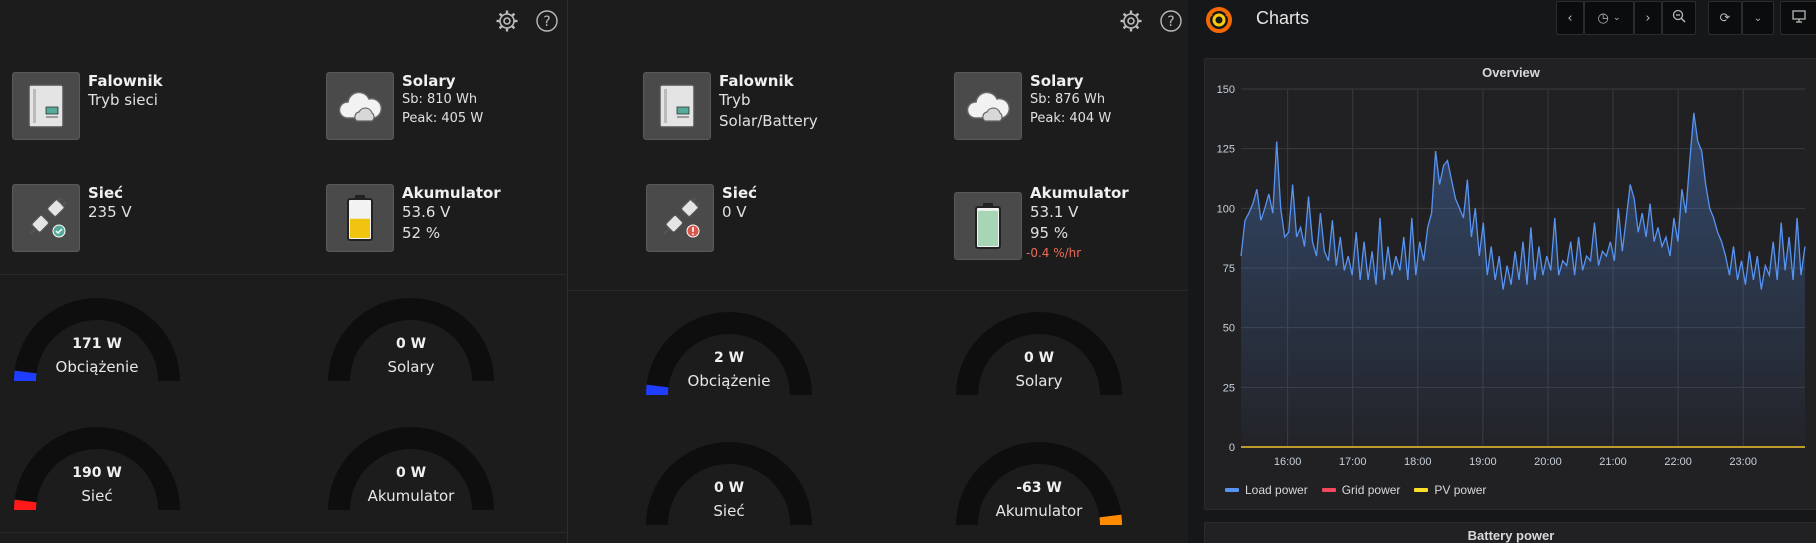  I want to click on solary-peak: Peak: 404 W, so click(1071, 118).